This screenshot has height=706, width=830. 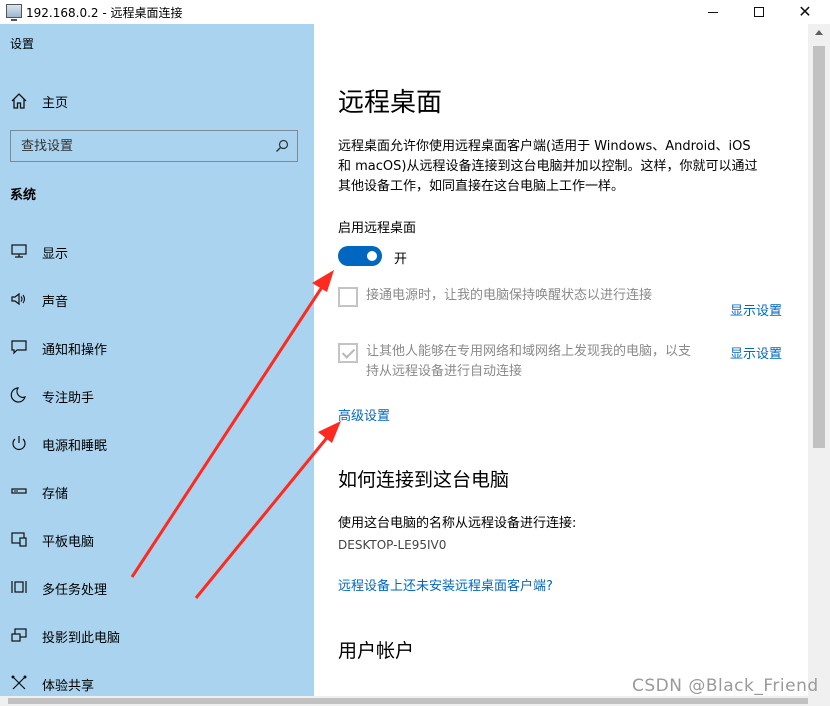 I want to click on minimize-icon, so click(x=713, y=12).